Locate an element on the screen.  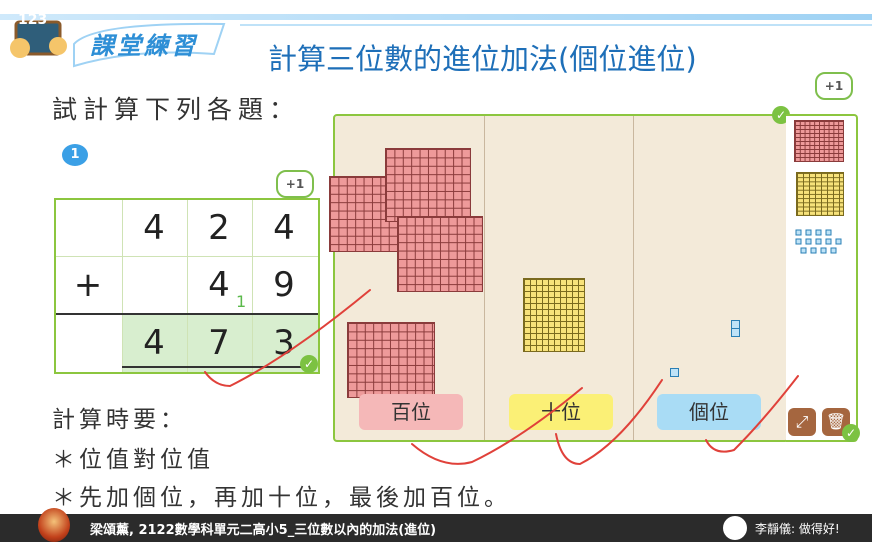
page-title: 計算三位數的進位加法(個位進位) is located at coordinates (482, 59).